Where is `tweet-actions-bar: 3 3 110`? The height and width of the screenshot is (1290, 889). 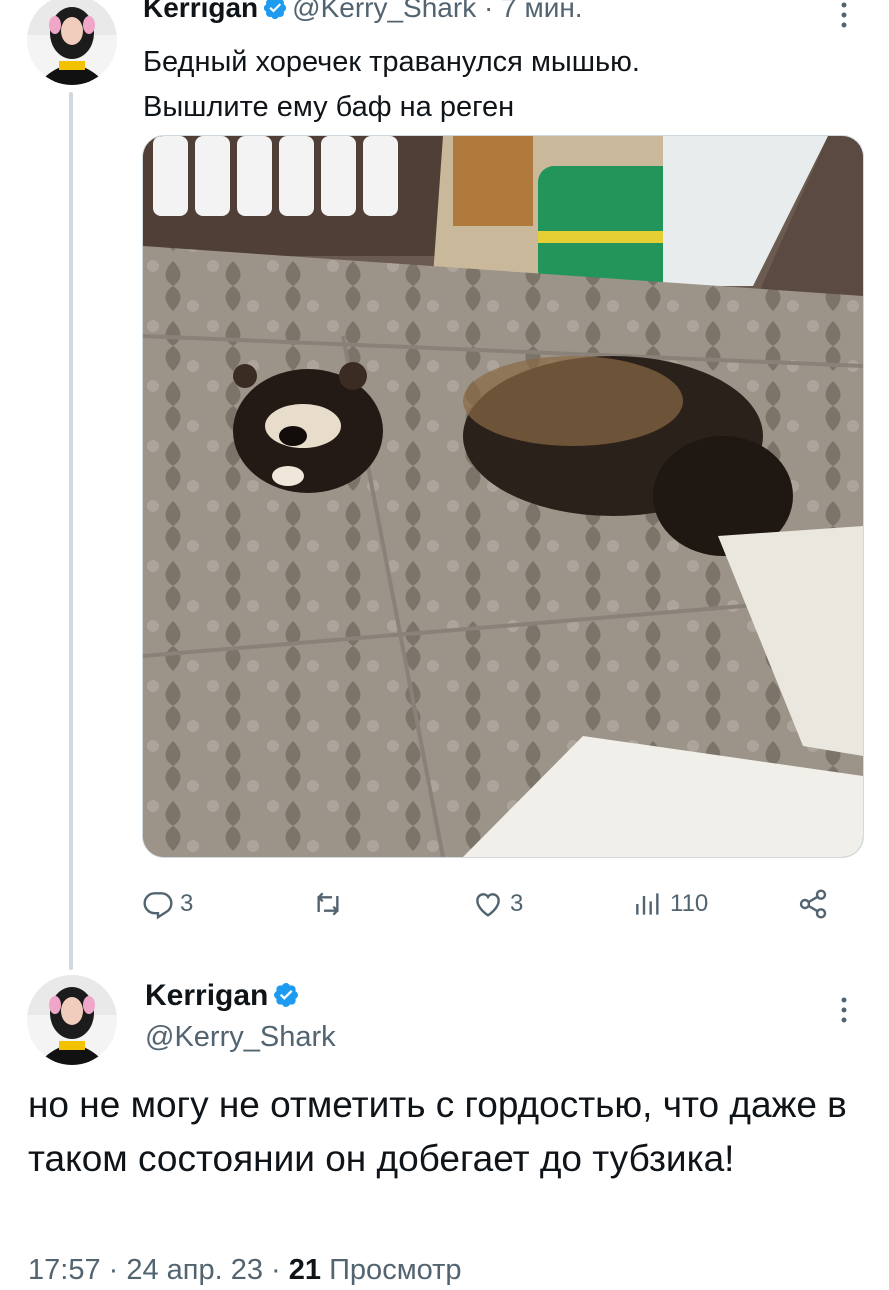 tweet-actions-bar: 3 3 110 is located at coordinates (502, 904).